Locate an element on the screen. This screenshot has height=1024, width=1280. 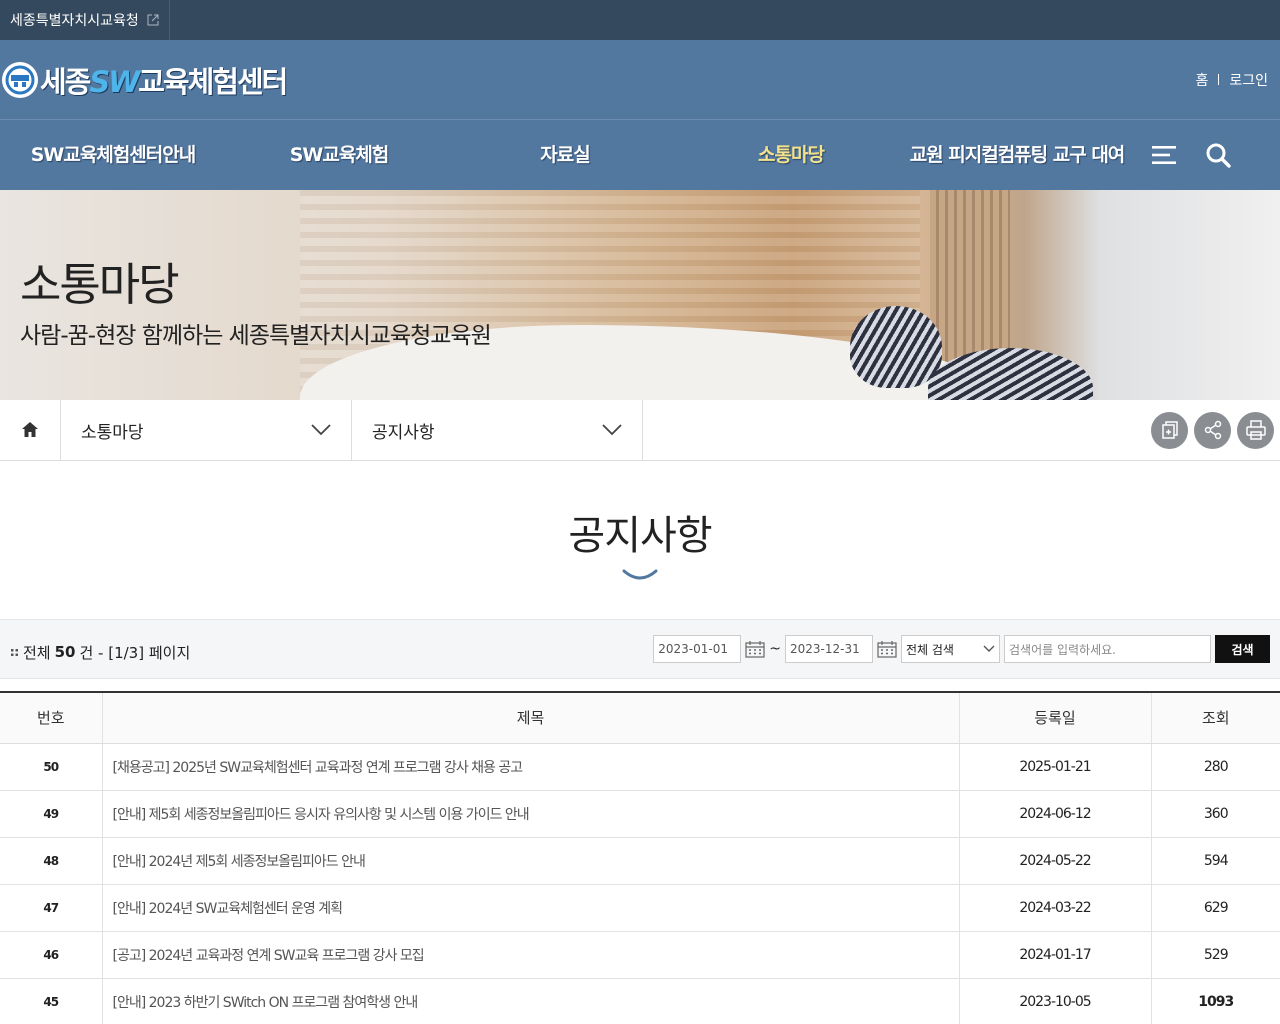
row-views: 594 is located at coordinates (1215, 861).